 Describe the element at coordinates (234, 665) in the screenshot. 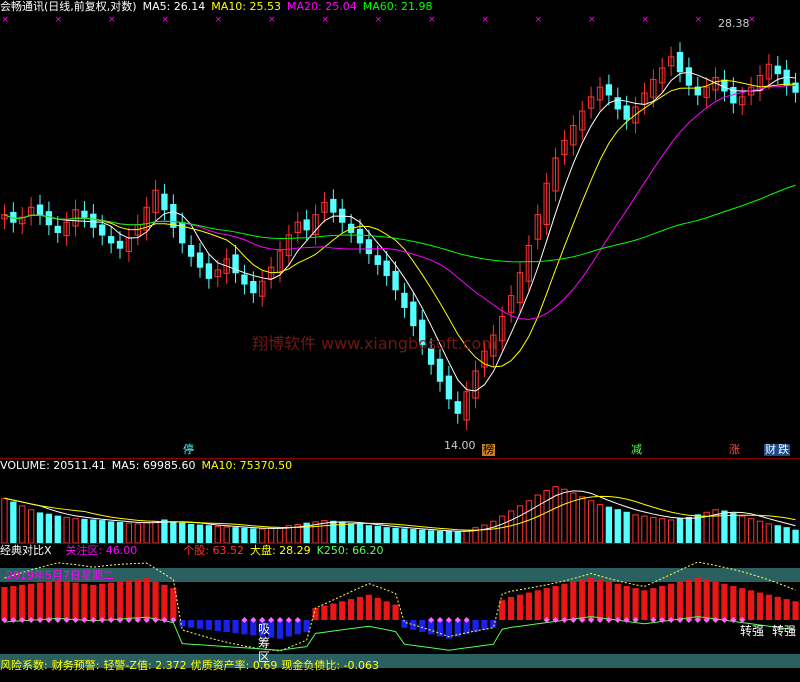

I see `quality-label: 优质资产率: 0.69` at that location.